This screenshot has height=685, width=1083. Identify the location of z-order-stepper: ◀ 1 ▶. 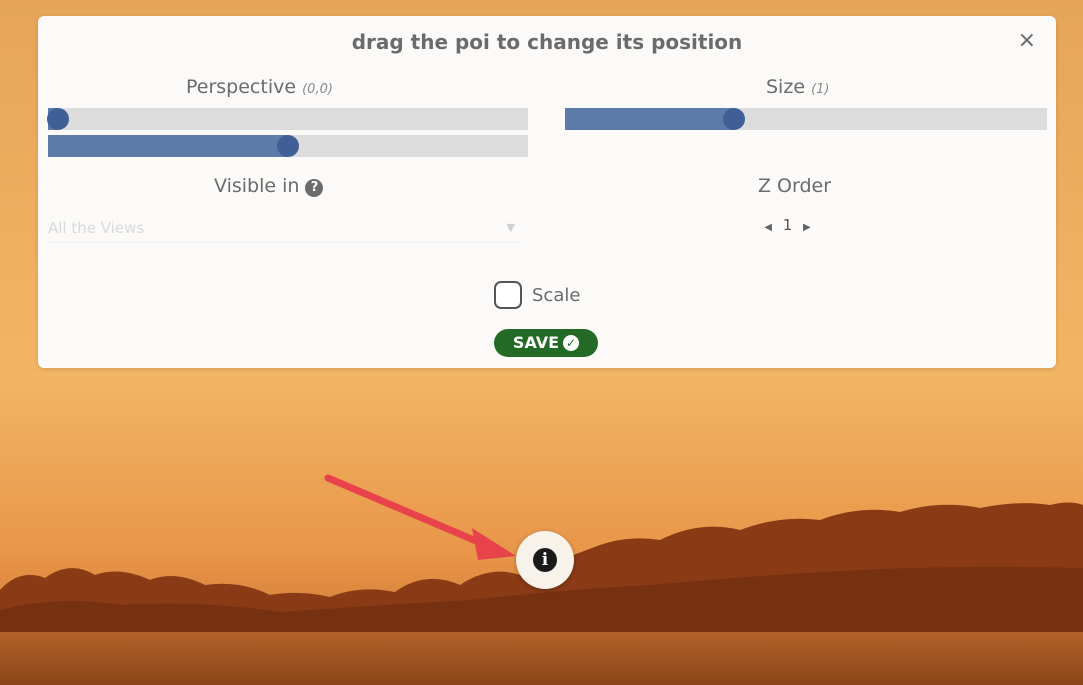
(787, 225).